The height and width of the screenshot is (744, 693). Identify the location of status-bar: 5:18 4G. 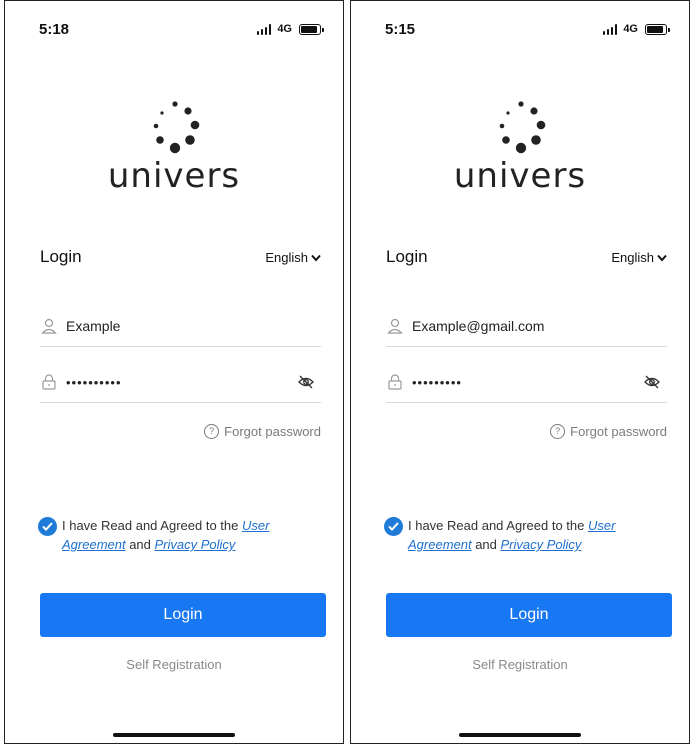
(174, 21).